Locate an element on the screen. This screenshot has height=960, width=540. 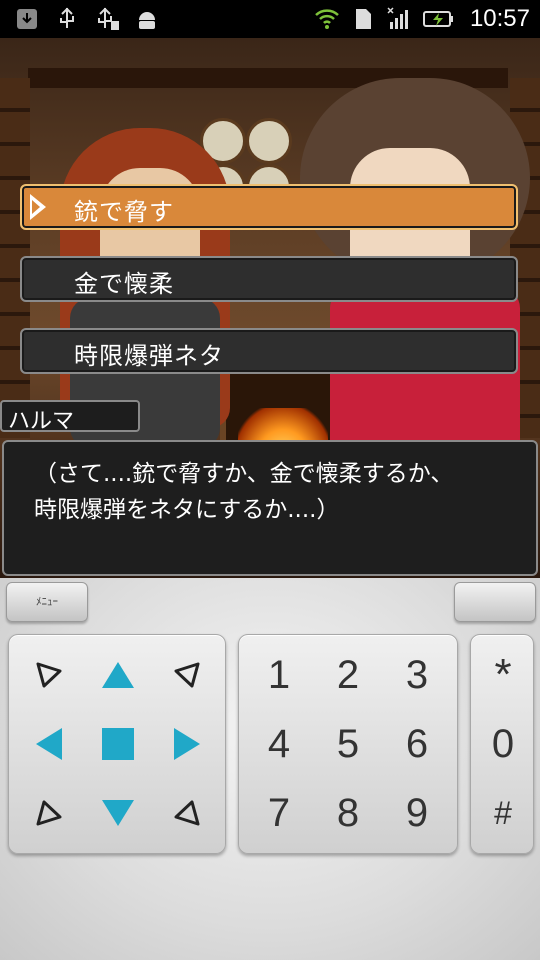
download-icon is located at coordinates (27, 19).